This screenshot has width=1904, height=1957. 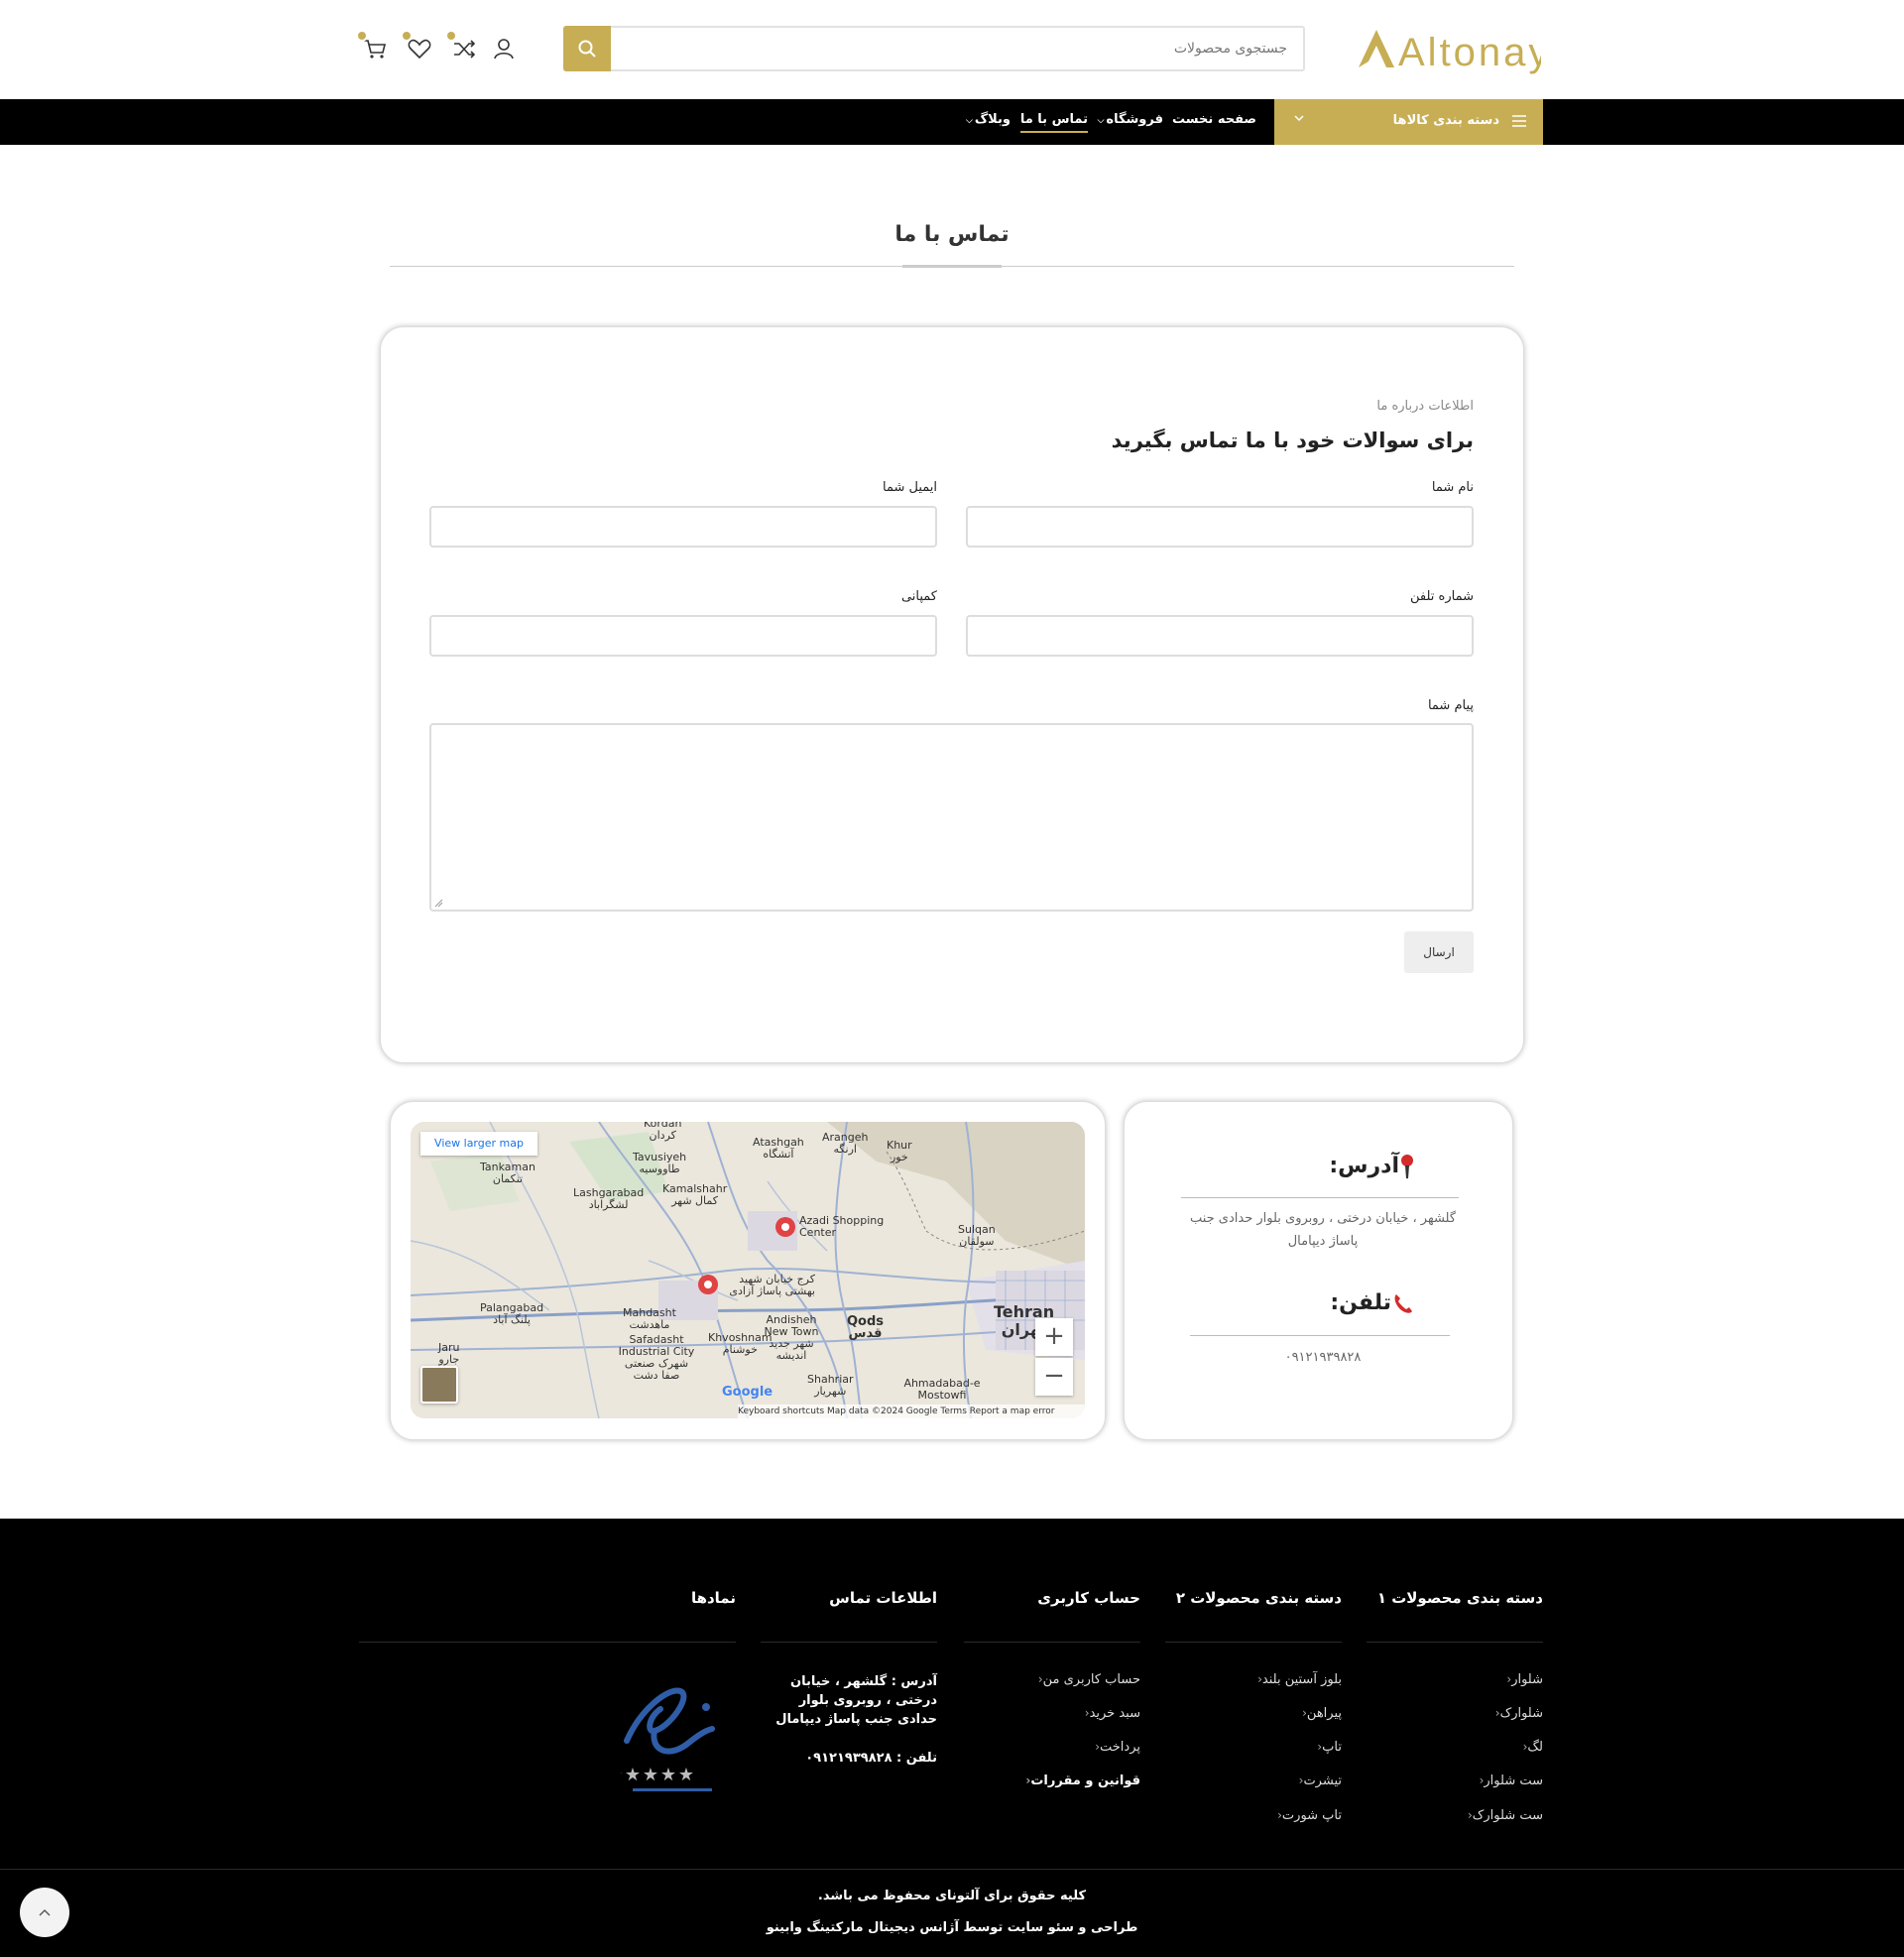 I want to click on categories-menu-button: دسته بندی کالاها, so click(x=1408, y=122).